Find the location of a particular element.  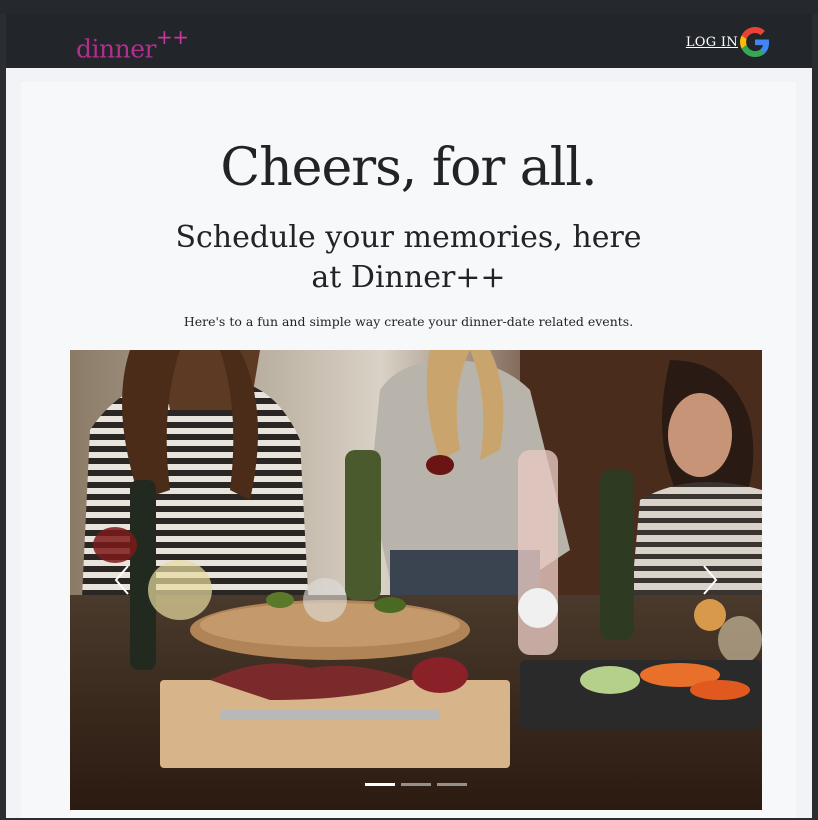

login-link: LOG IN is located at coordinates (728, 42).